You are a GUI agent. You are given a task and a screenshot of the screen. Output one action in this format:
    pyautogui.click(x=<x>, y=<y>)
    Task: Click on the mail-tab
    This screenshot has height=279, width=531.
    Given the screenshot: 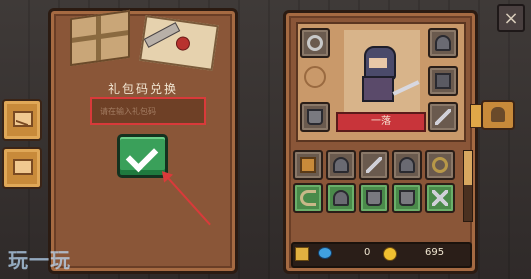 What is the action you would take?
    pyautogui.click(x=22, y=120)
    